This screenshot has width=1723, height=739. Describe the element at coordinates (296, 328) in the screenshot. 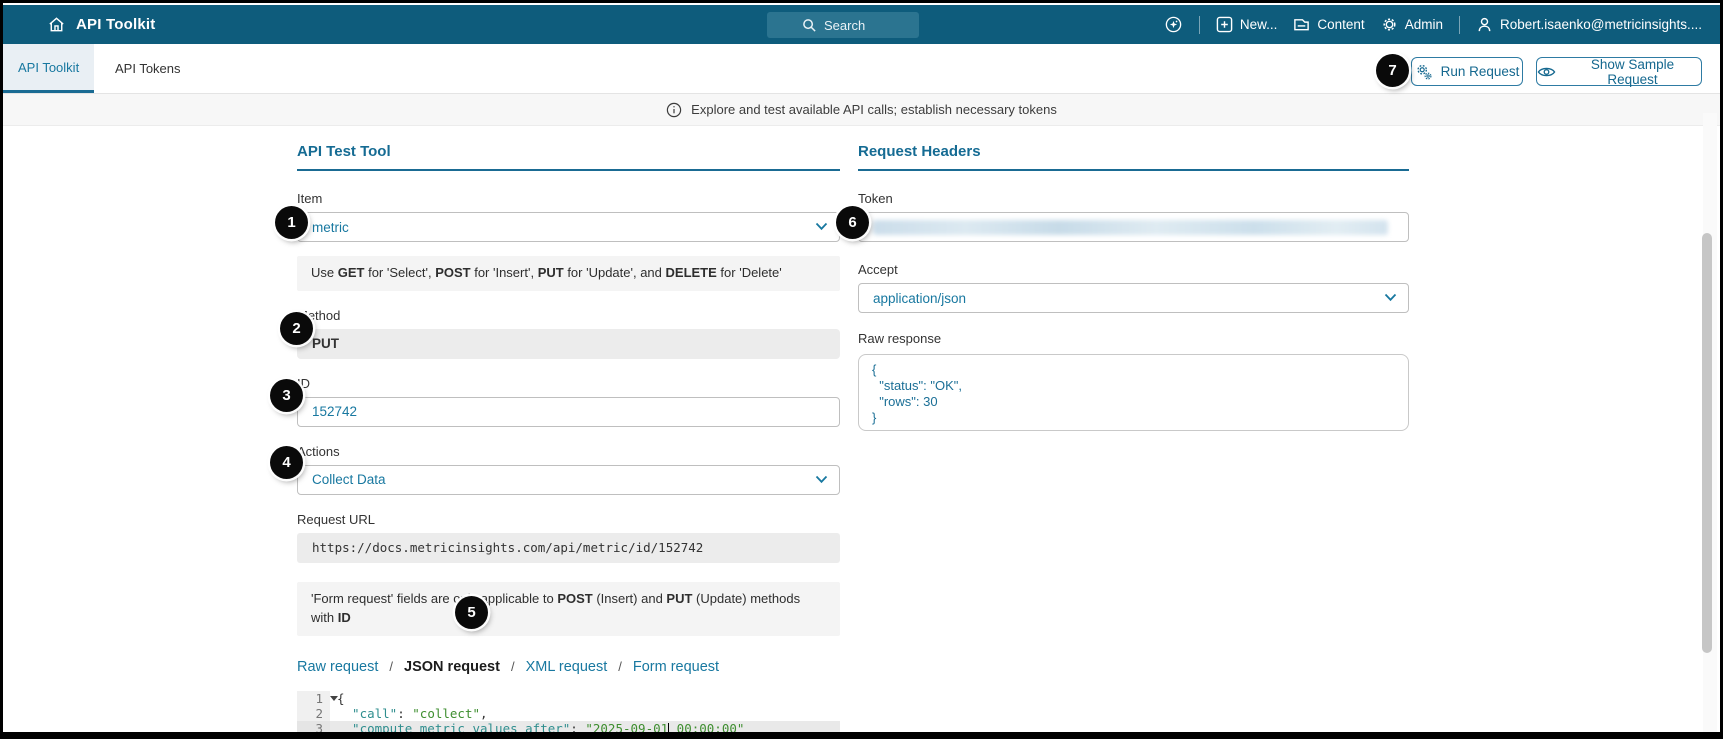

I see `annotation-badge-2: 2` at that location.